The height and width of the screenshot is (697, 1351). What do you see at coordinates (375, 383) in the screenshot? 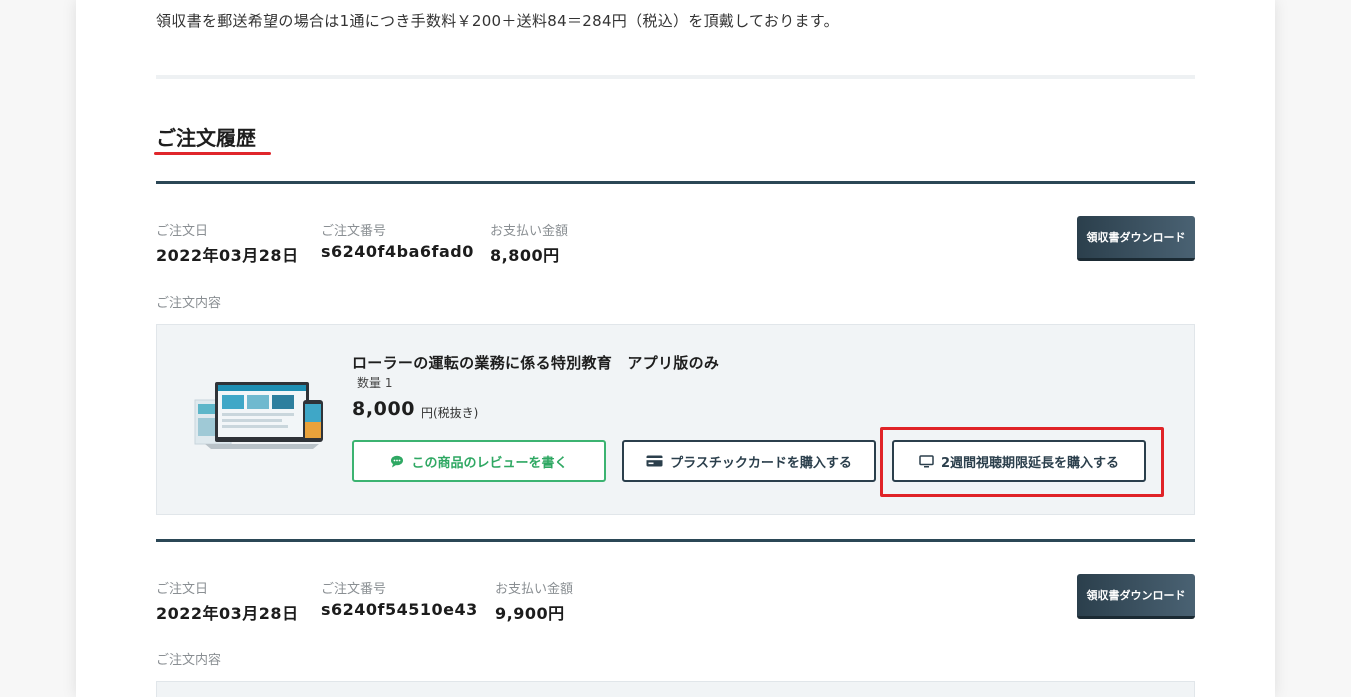
I see `item-quantity: 数量 1` at bounding box center [375, 383].